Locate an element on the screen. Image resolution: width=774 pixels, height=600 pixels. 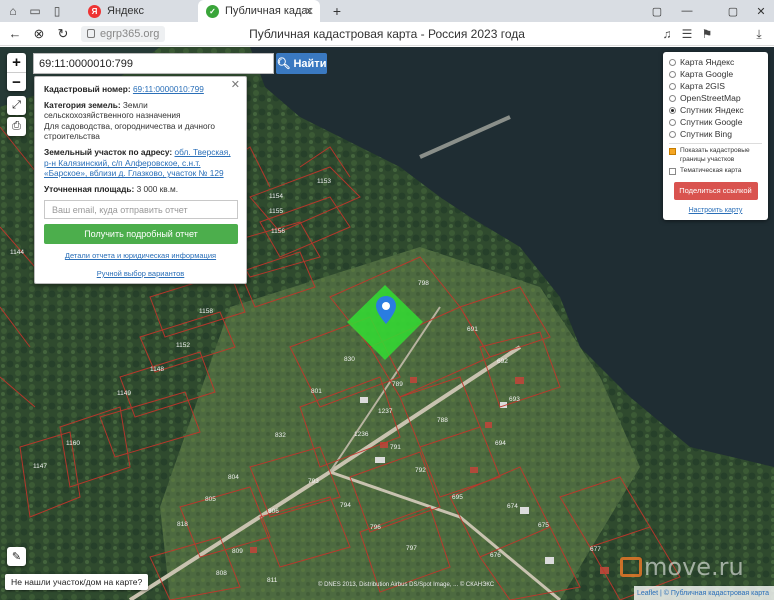
fullscreen-button: ⤢ is located at coordinates (16, 105).